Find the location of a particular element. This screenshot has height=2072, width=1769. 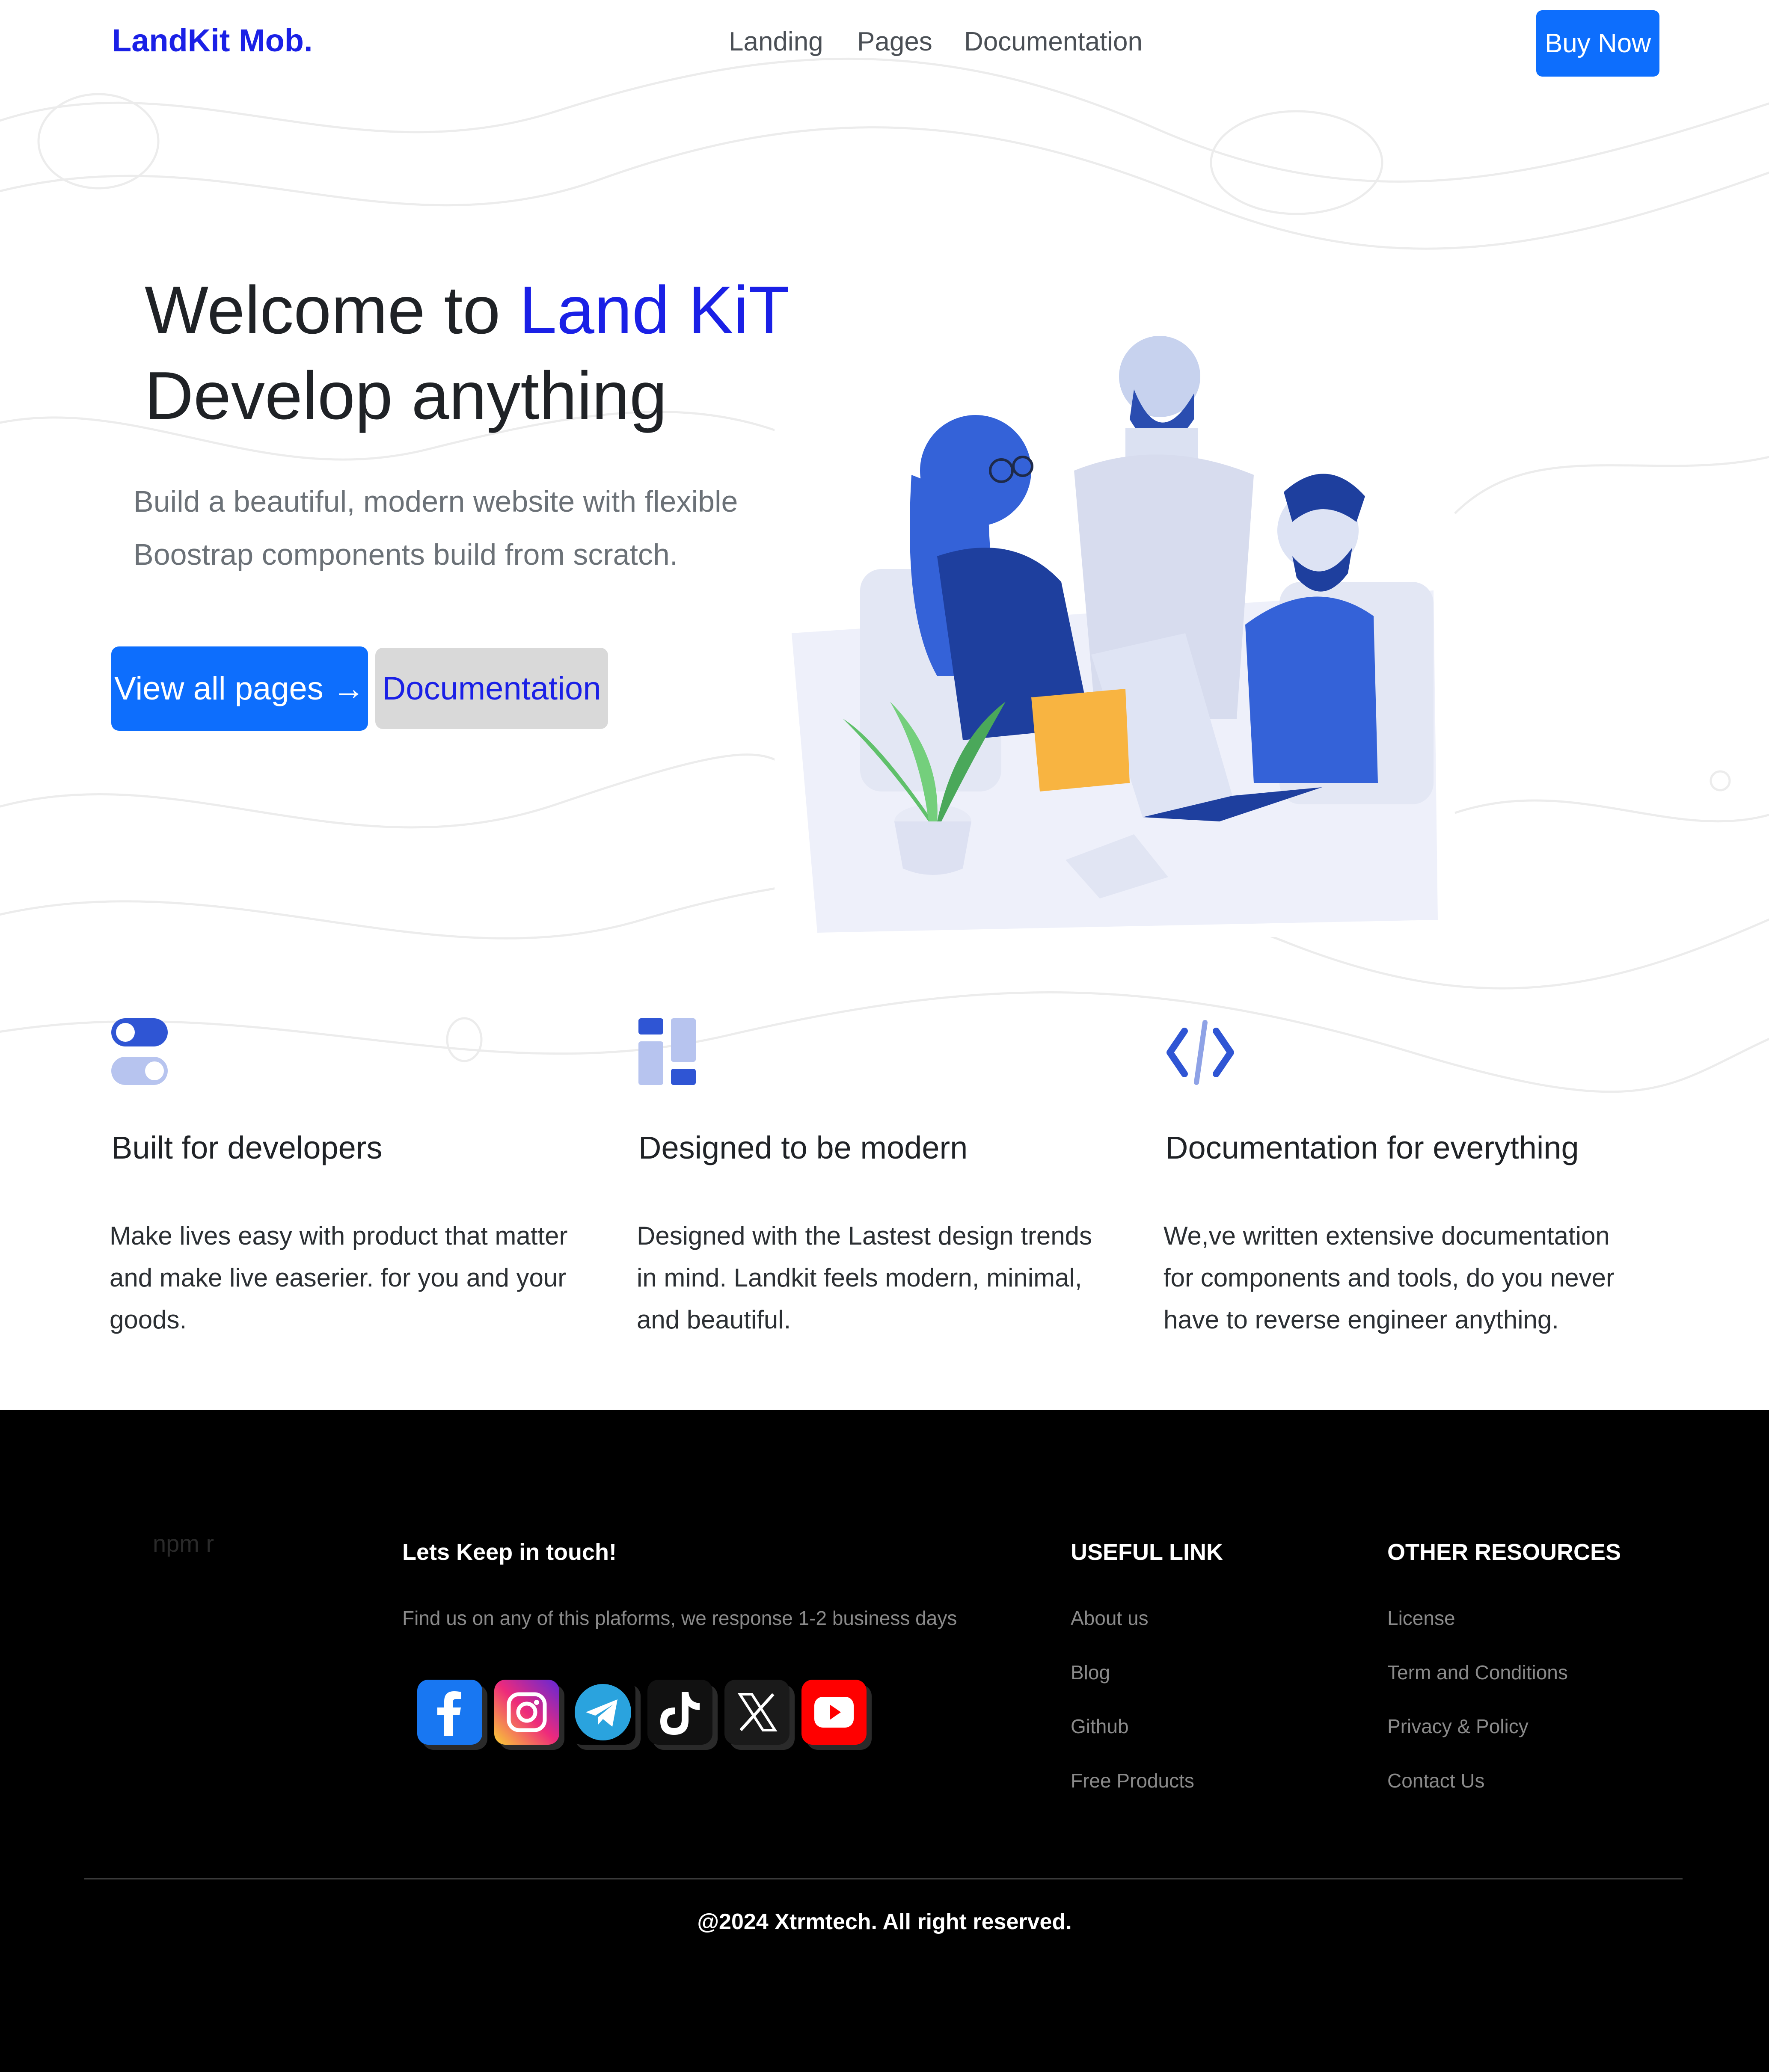

feature-title-modern: Designed to be modern is located at coordinates (803, 1147).